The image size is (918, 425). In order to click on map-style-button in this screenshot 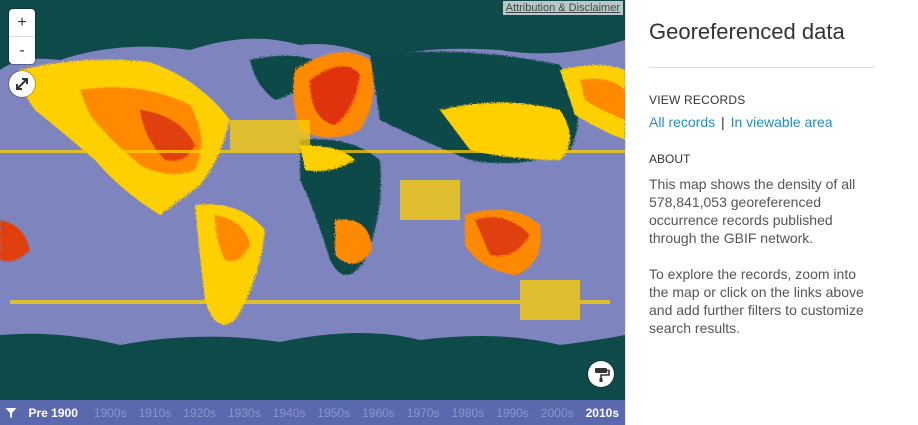, I will do `click(601, 374)`.